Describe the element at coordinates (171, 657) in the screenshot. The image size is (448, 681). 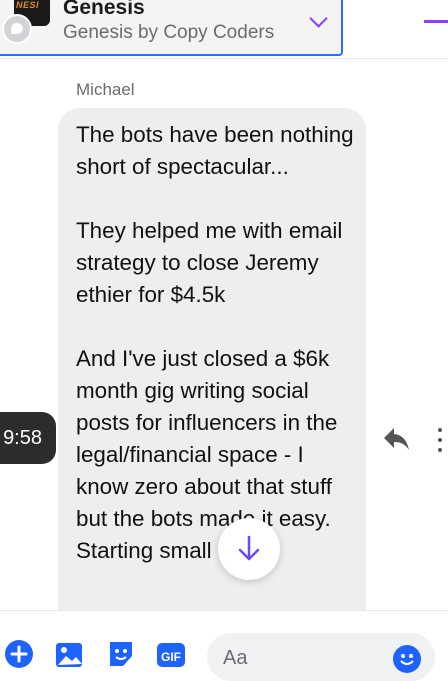
I see `svg-text: GIF` at that location.